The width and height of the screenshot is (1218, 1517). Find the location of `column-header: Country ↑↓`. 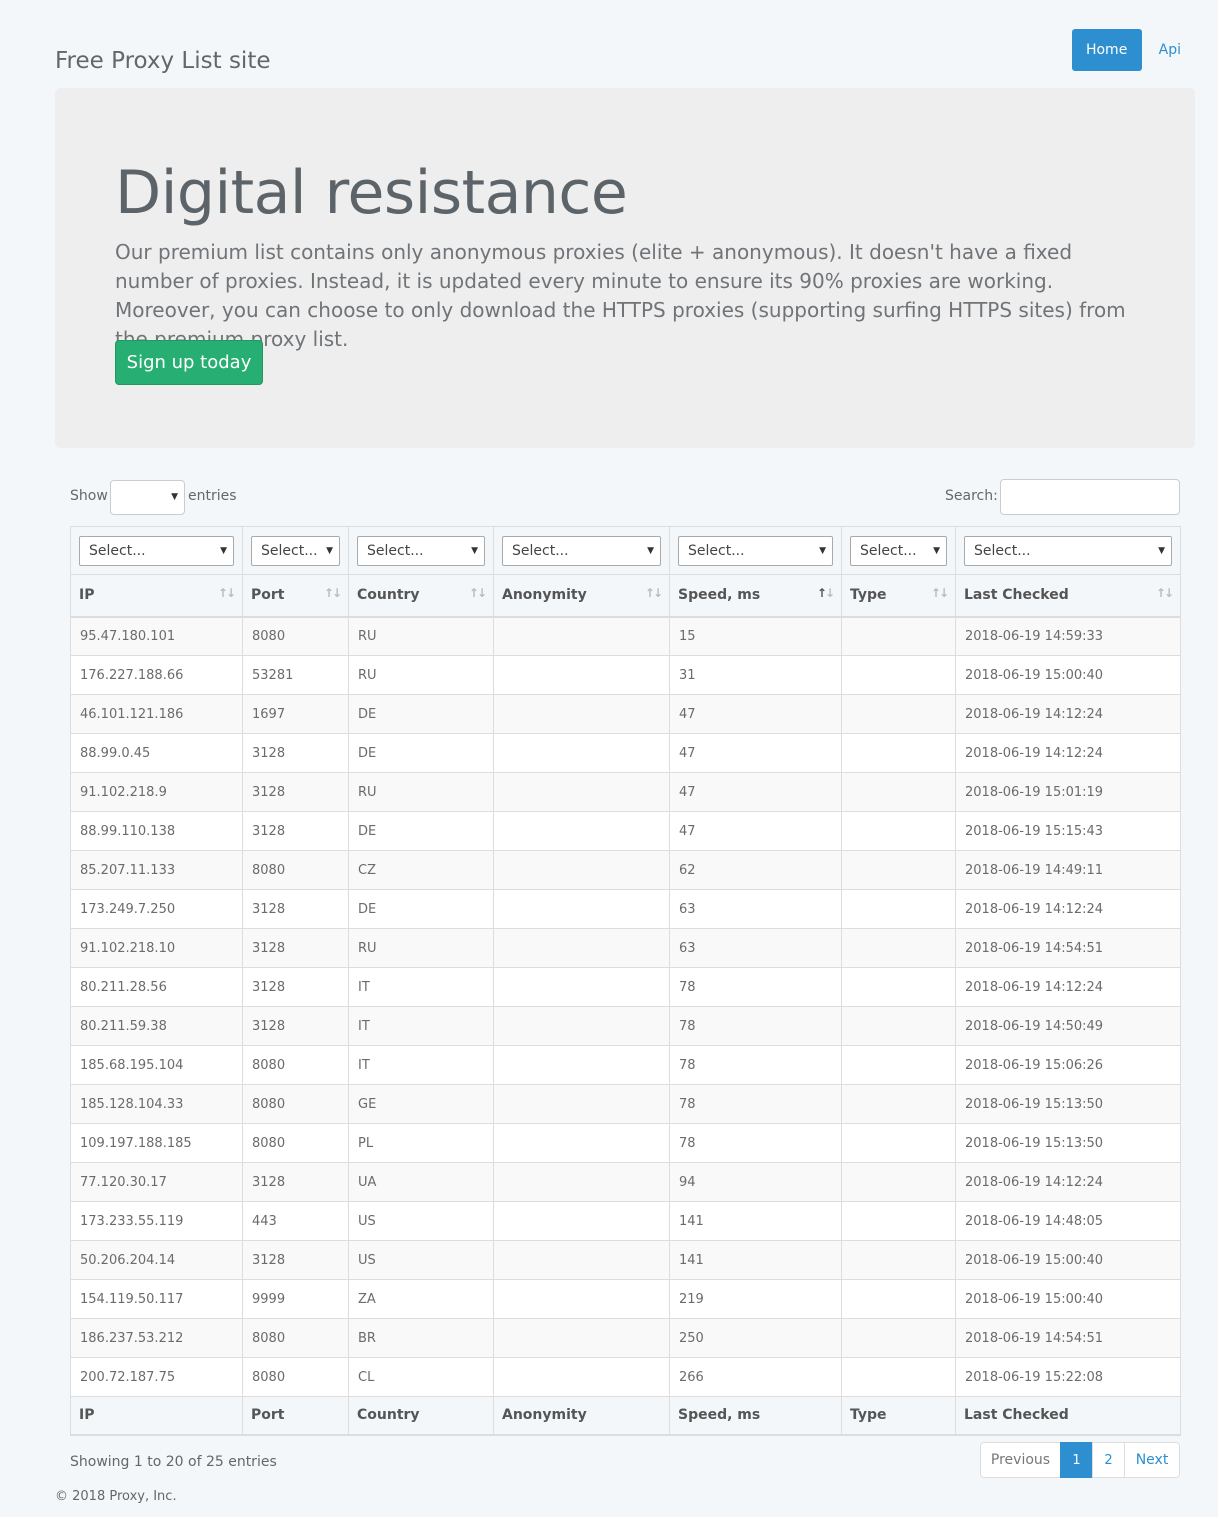

column-header: Country ↑↓ is located at coordinates (421, 596).